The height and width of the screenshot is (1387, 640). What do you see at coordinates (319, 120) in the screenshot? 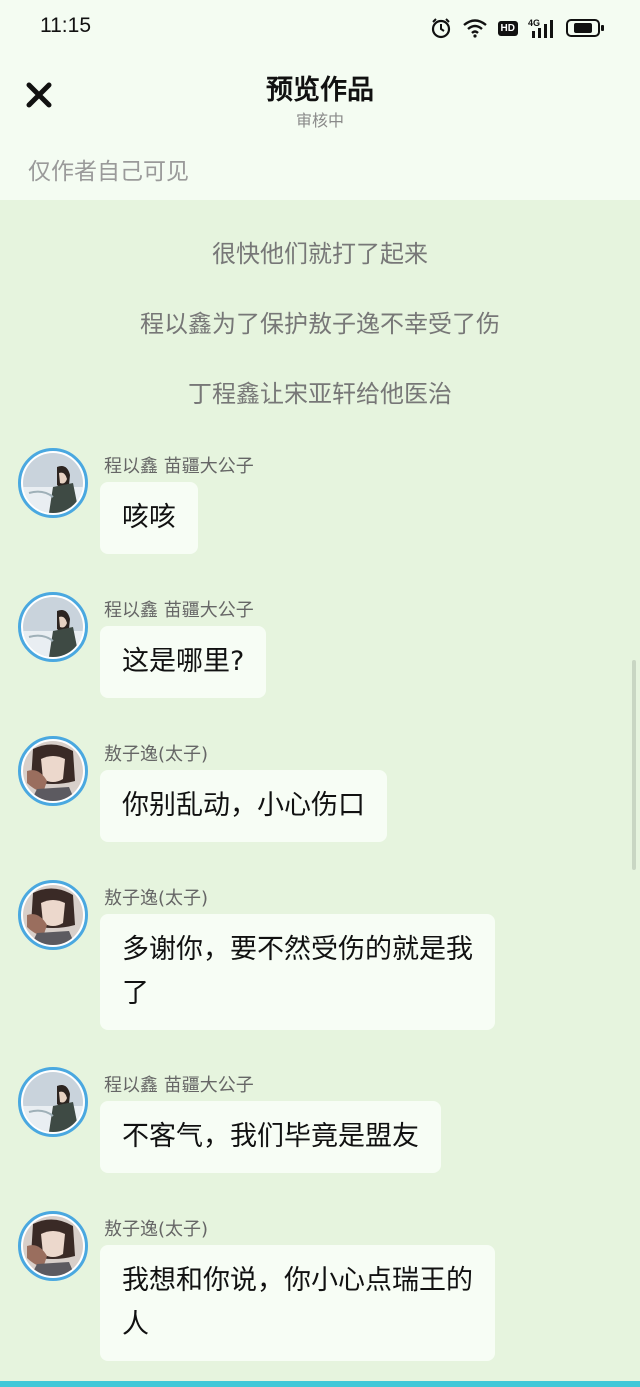
I see `review-status: 审核中` at bounding box center [319, 120].